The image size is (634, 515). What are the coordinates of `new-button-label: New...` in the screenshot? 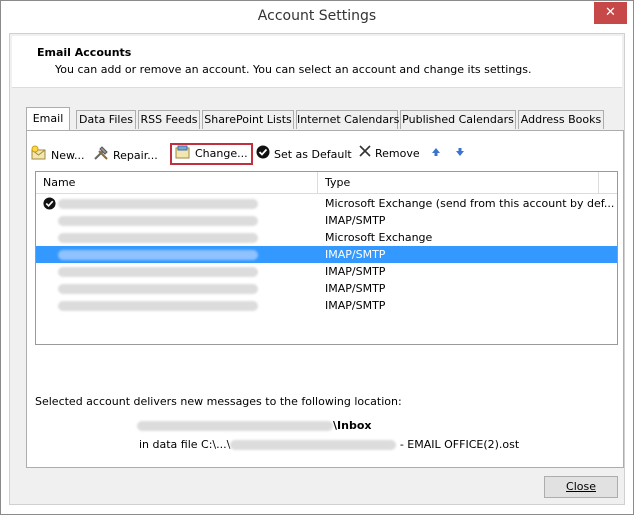 It's located at (68, 155).